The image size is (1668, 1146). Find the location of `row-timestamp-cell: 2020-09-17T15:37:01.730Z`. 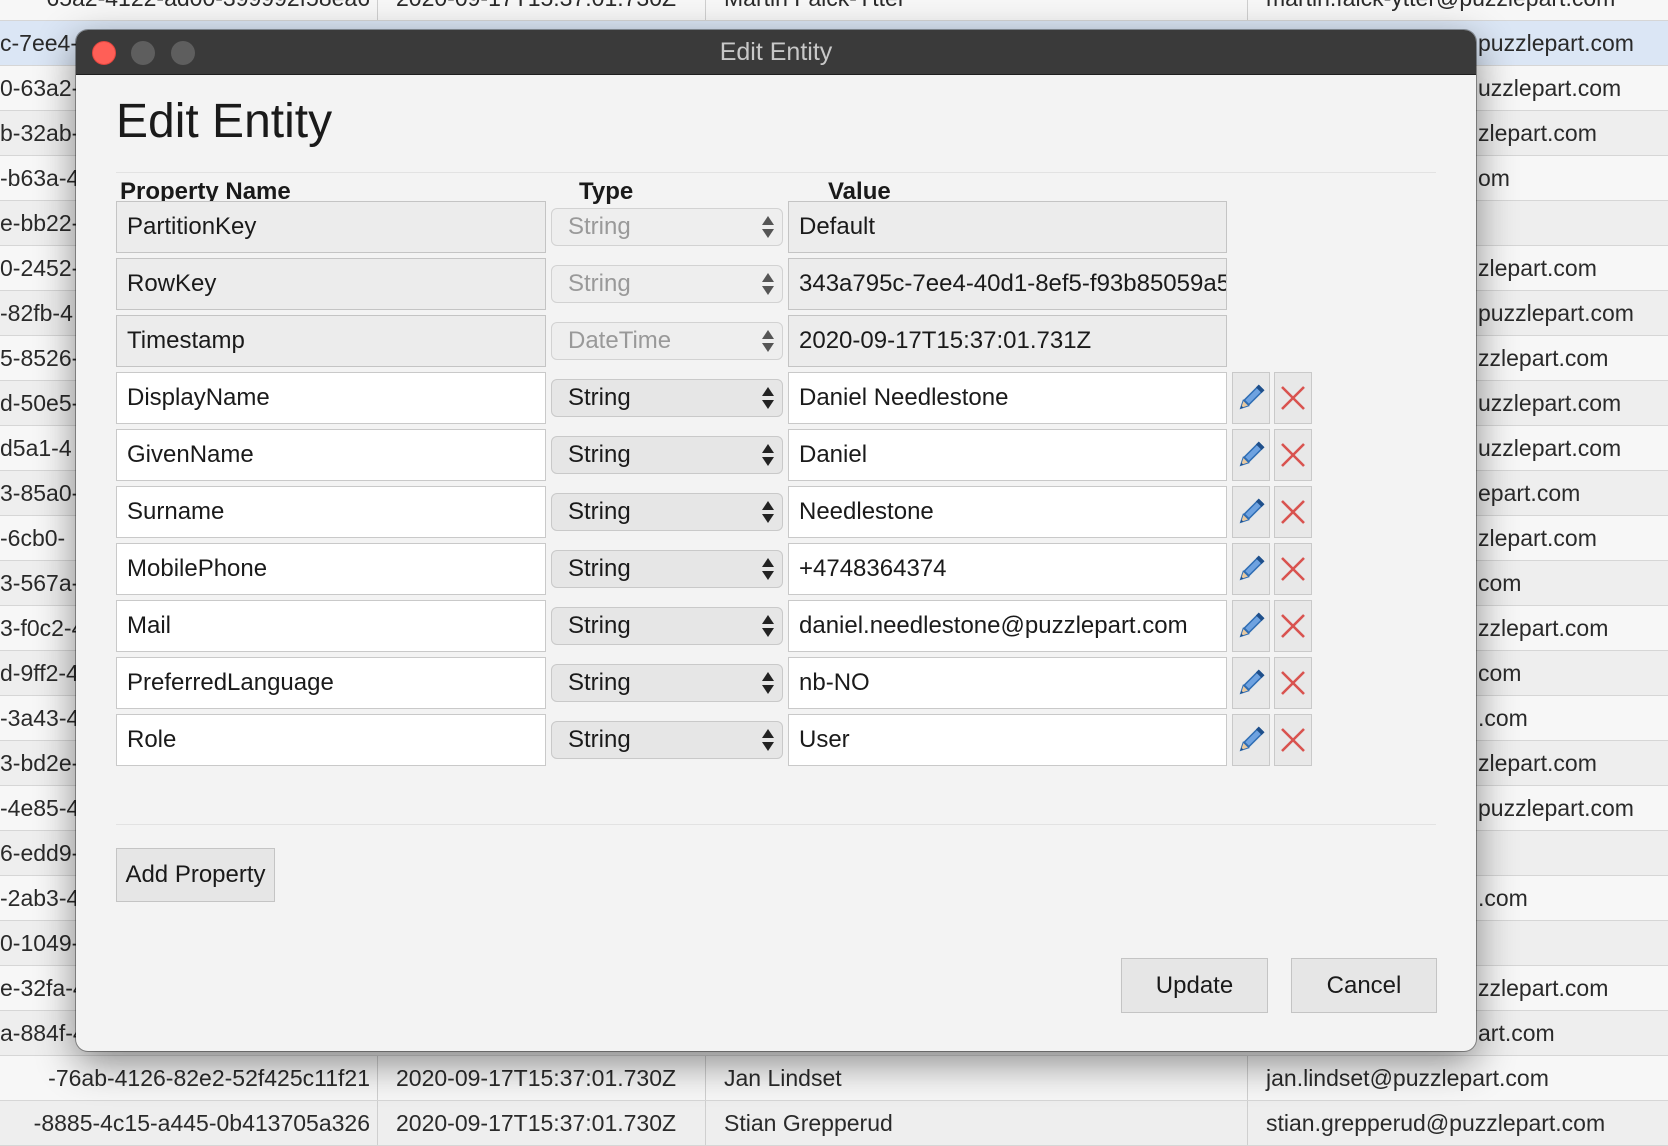

row-timestamp-cell: 2020-09-17T15:37:01.730Z is located at coordinates (541, 1078).